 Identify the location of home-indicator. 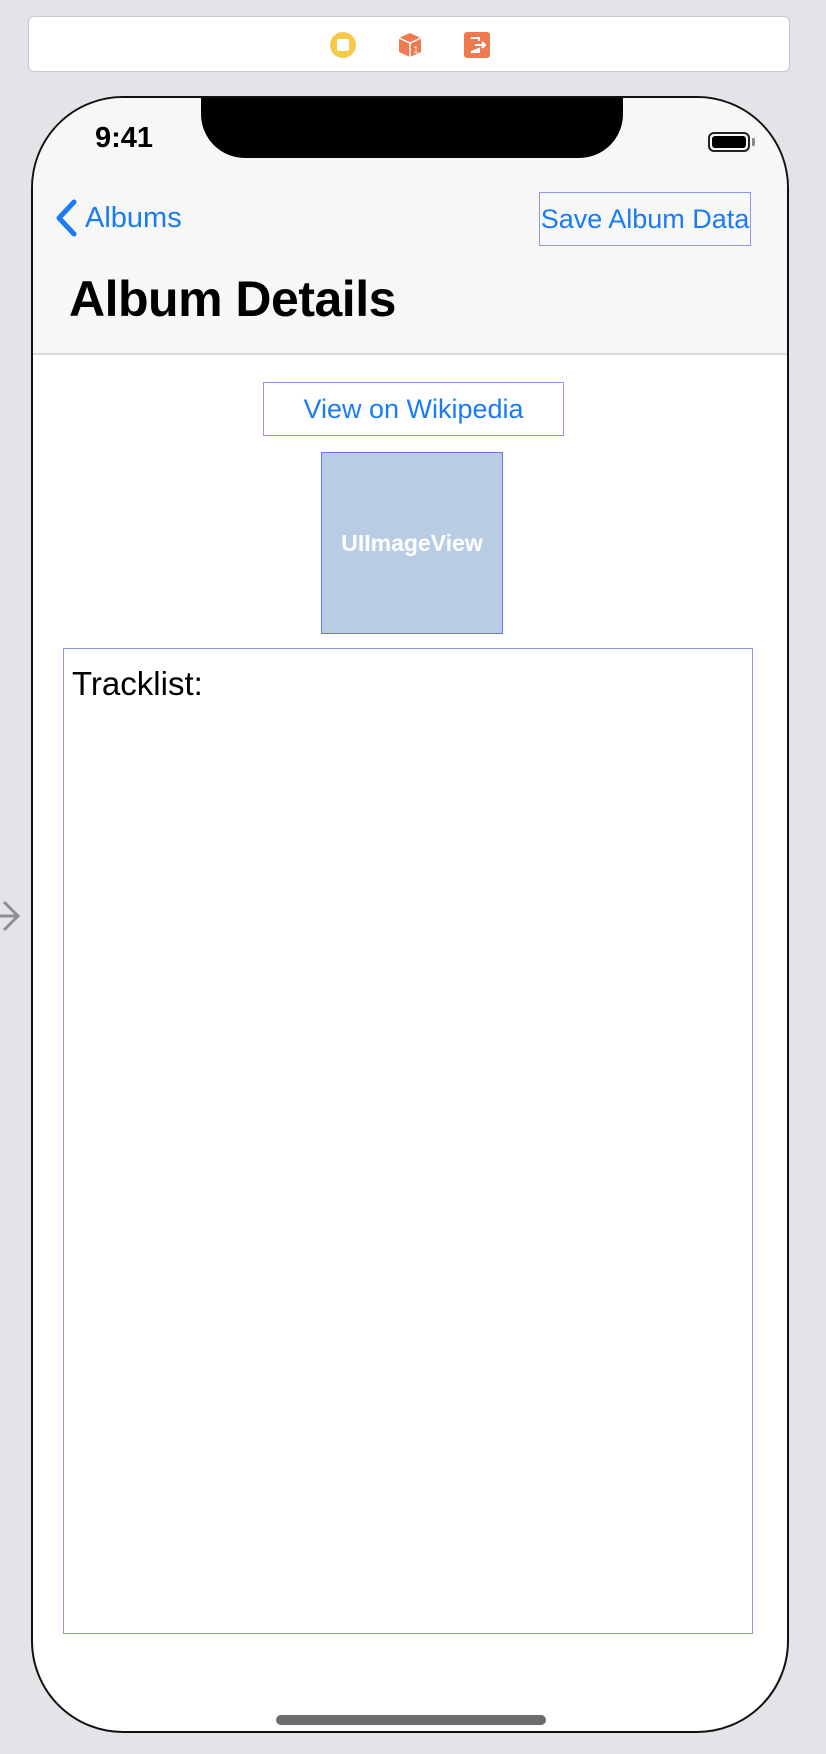
(411, 1720).